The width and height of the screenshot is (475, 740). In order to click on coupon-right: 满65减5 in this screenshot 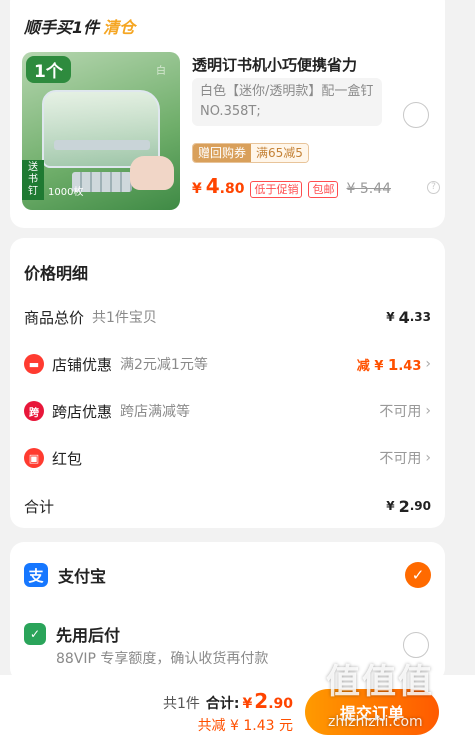, I will do `click(279, 153)`.